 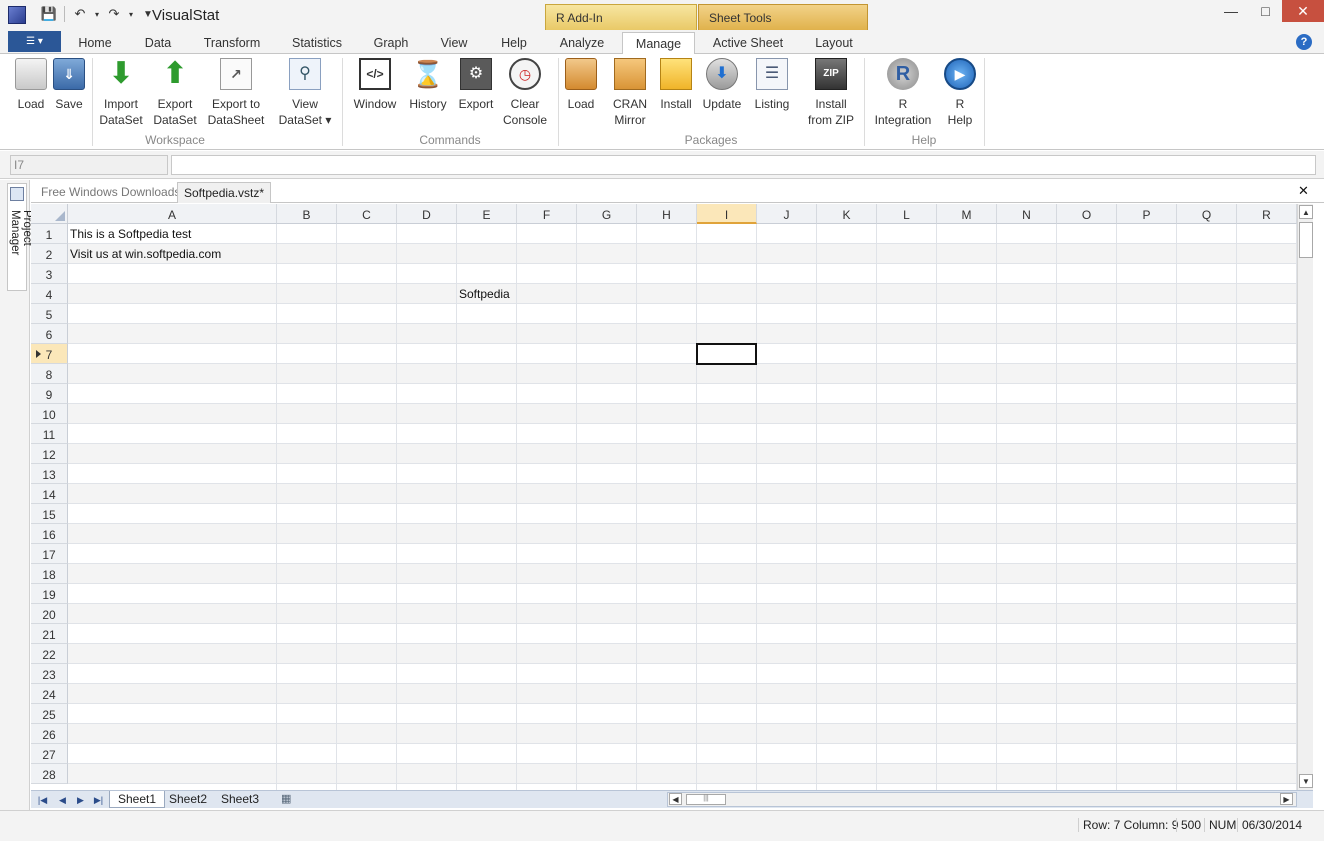 What do you see at coordinates (525, 93) in the screenshot?
I see `clear-console-button: ◷ Clear Console` at bounding box center [525, 93].